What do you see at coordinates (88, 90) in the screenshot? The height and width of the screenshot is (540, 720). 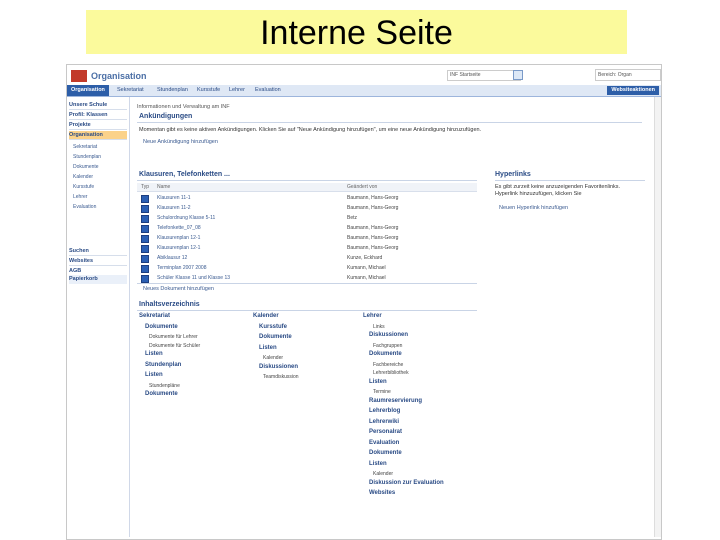 I see `tab-organisation: Organisation` at bounding box center [88, 90].